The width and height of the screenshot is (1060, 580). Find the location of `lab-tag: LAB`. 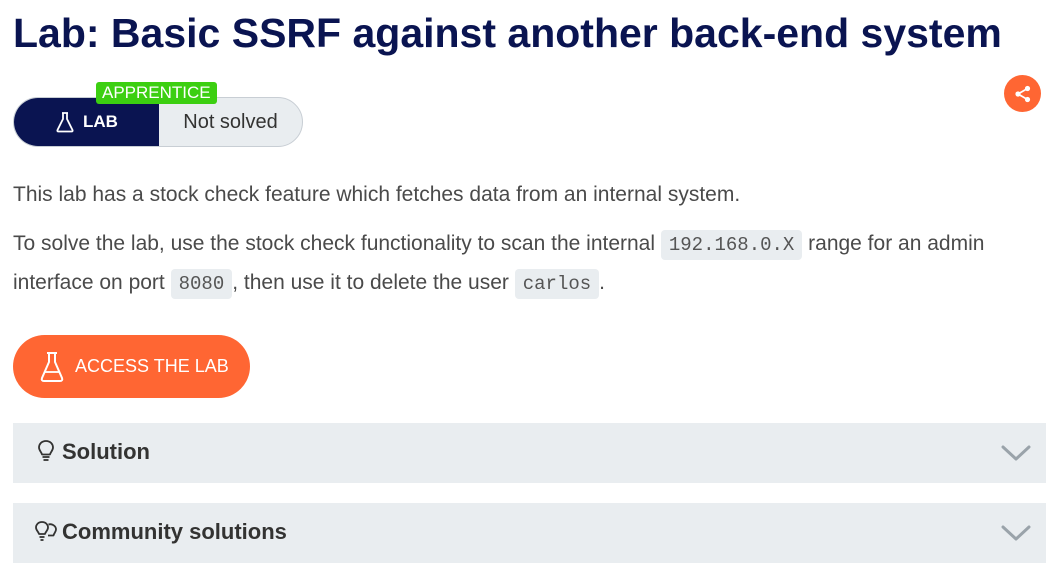

lab-tag: LAB is located at coordinates (86, 122).